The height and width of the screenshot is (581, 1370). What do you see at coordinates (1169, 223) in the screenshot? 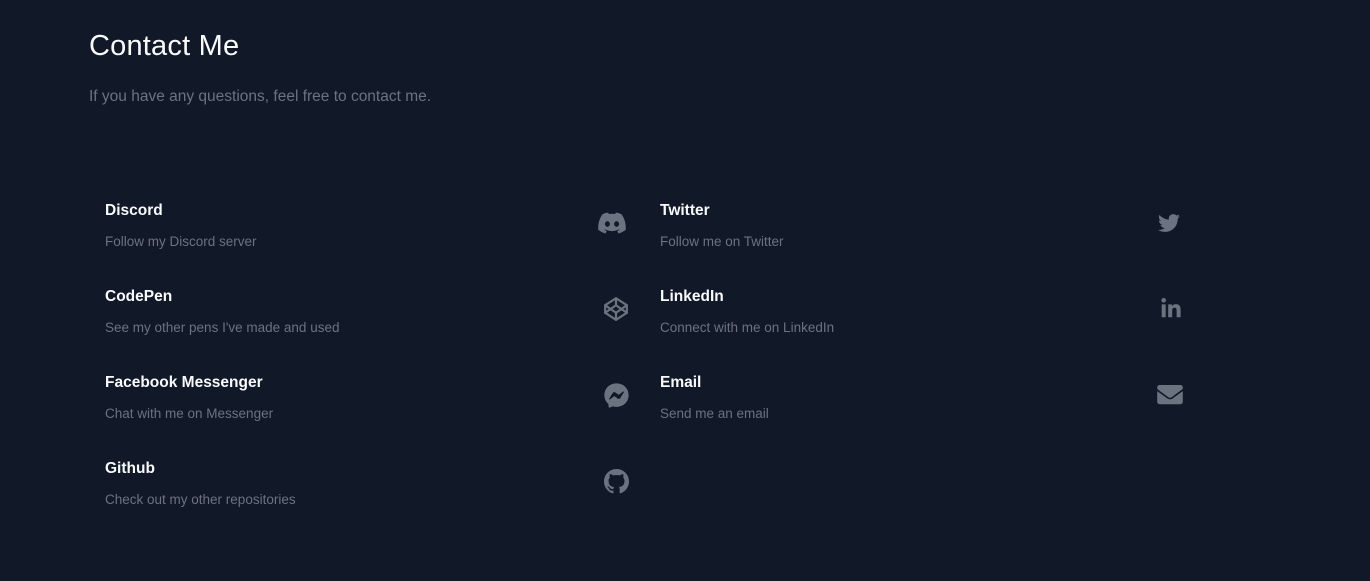
I see `twitter-icon` at bounding box center [1169, 223].